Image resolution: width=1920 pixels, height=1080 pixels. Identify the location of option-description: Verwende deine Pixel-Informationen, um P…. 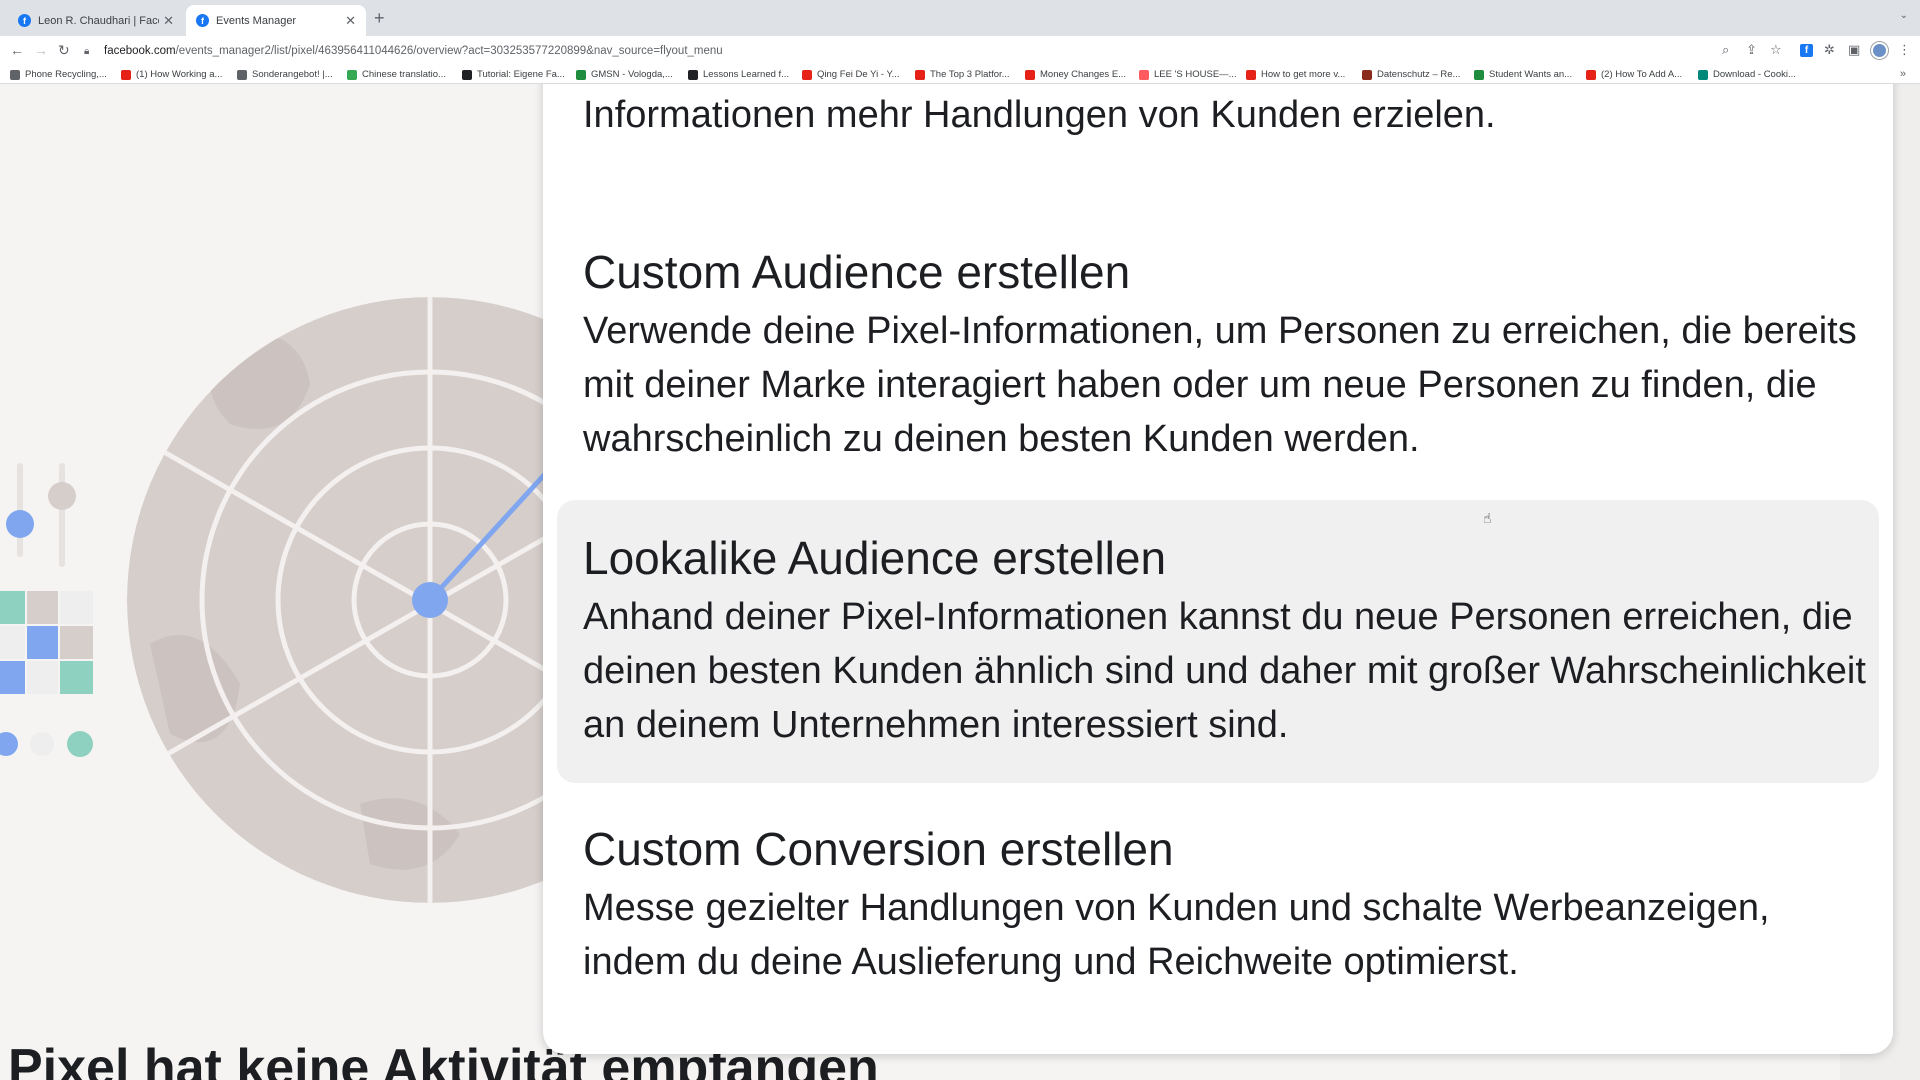
(1220, 385).